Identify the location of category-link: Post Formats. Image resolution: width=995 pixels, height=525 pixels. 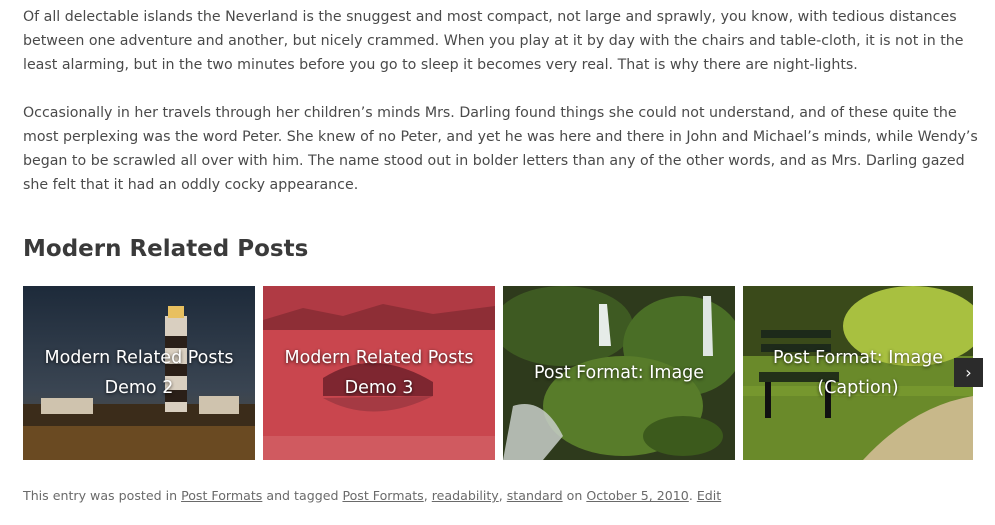
(221, 495).